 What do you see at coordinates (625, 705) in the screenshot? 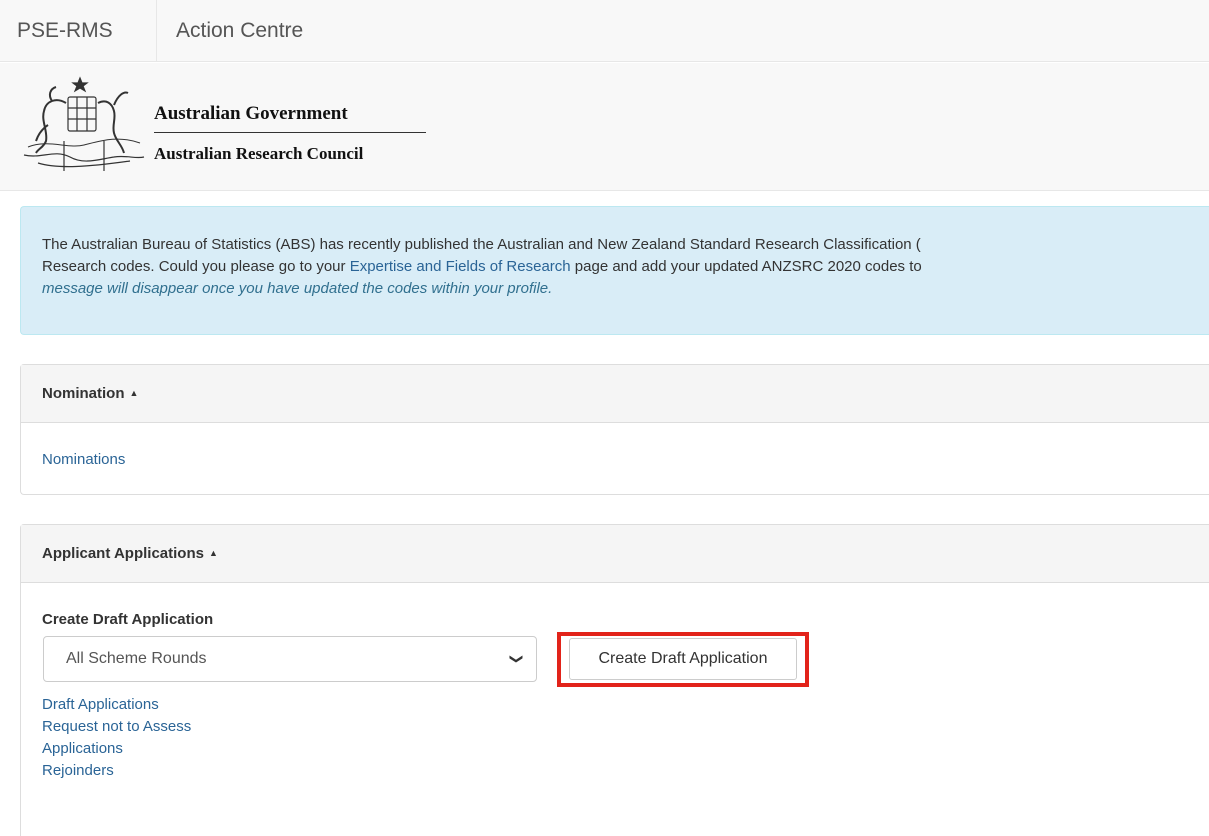
I see `draft-applications-link: Draft Applications` at bounding box center [625, 705].